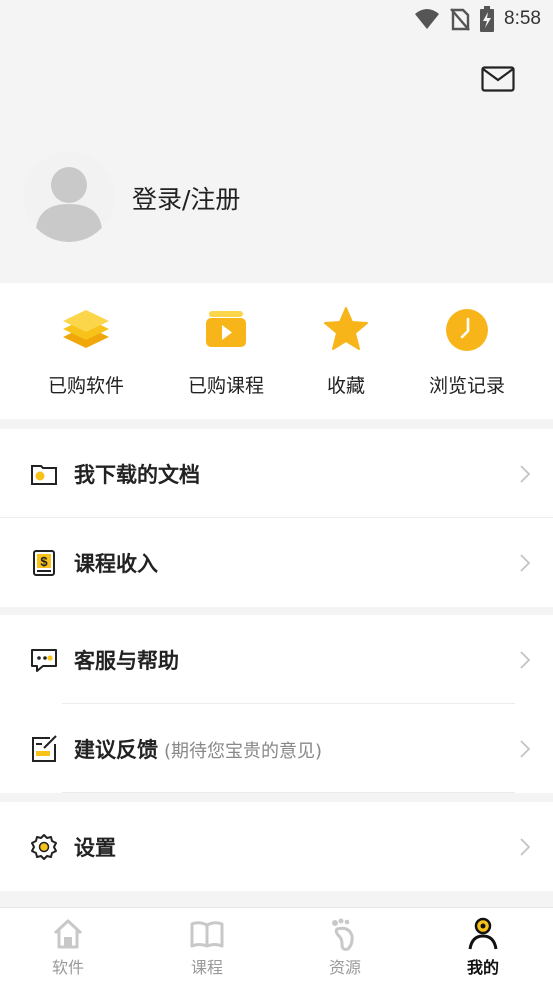 This screenshot has width=553, height=983. Describe the element at coordinates (226, 329) in the screenshot. I see `video-course-icon` at that location.